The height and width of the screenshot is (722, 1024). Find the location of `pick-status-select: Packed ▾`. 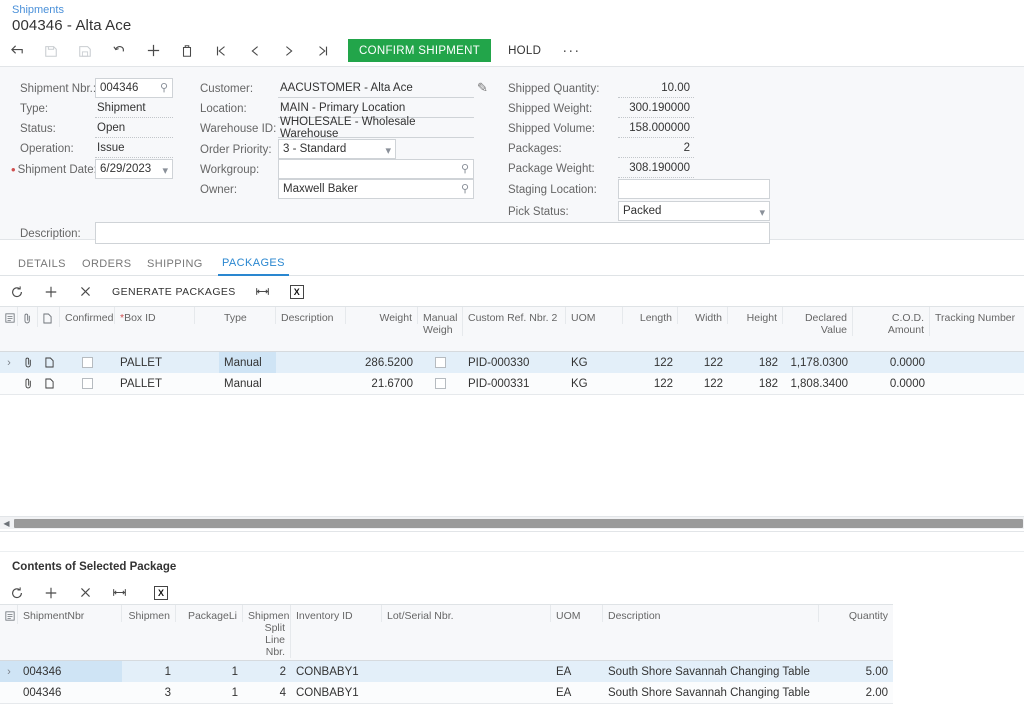

pick-status-select: Packed ▾ is located at coordinates (694, 211).